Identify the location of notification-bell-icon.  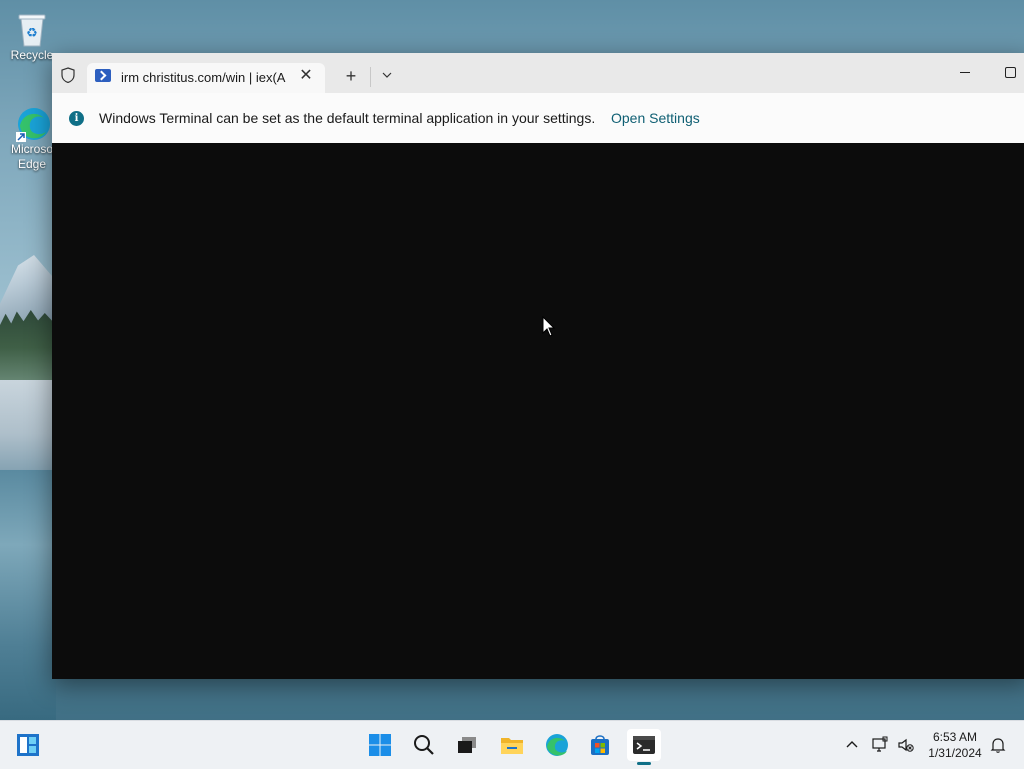
(998, 745).